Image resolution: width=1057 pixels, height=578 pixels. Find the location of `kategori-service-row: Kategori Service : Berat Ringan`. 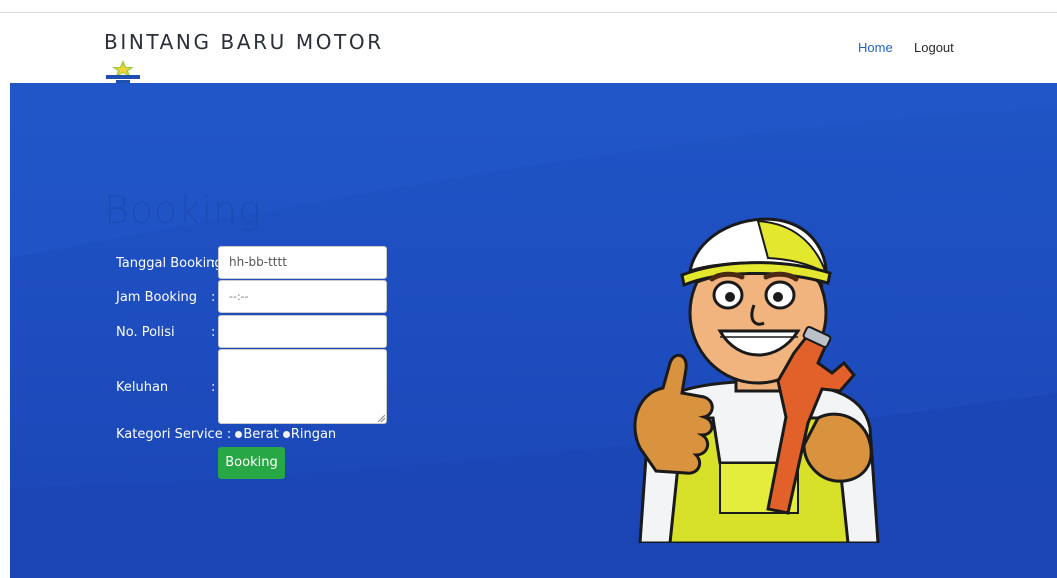

kategori-service-row: Kategori Service : Berat Ringan is located at coordinates (226, 434).